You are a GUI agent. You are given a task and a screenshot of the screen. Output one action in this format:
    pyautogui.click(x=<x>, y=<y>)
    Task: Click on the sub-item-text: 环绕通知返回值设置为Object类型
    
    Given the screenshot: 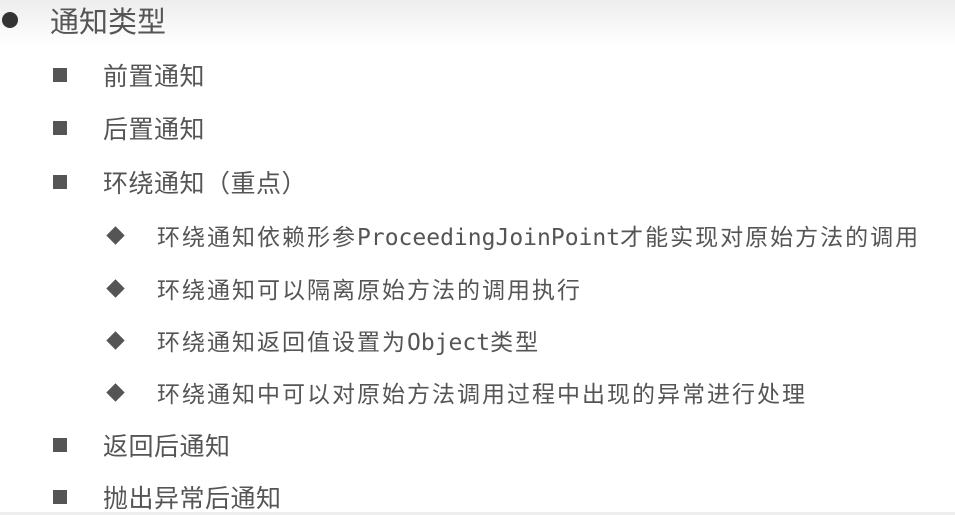 What is the action you would take?
    pyautogui.click(x=348, y=340)
    